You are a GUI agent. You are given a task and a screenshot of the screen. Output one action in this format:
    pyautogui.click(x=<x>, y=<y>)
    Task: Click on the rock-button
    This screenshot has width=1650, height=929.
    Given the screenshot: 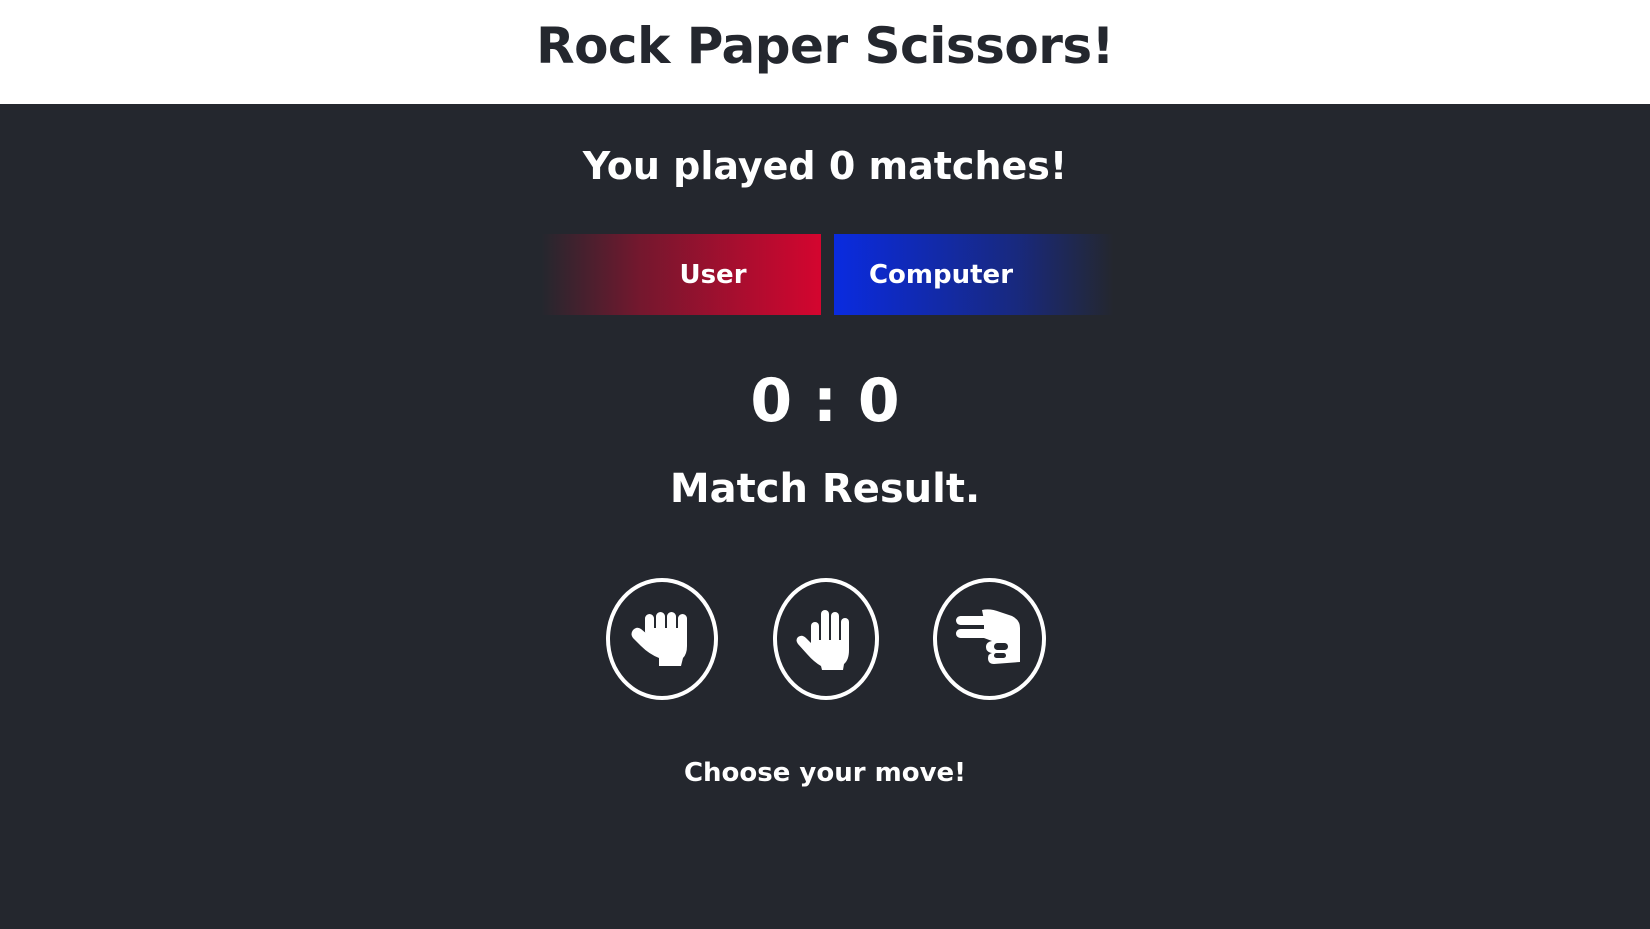 What is the action you would take?
    pyautogui.click(x=662, y=639)
    